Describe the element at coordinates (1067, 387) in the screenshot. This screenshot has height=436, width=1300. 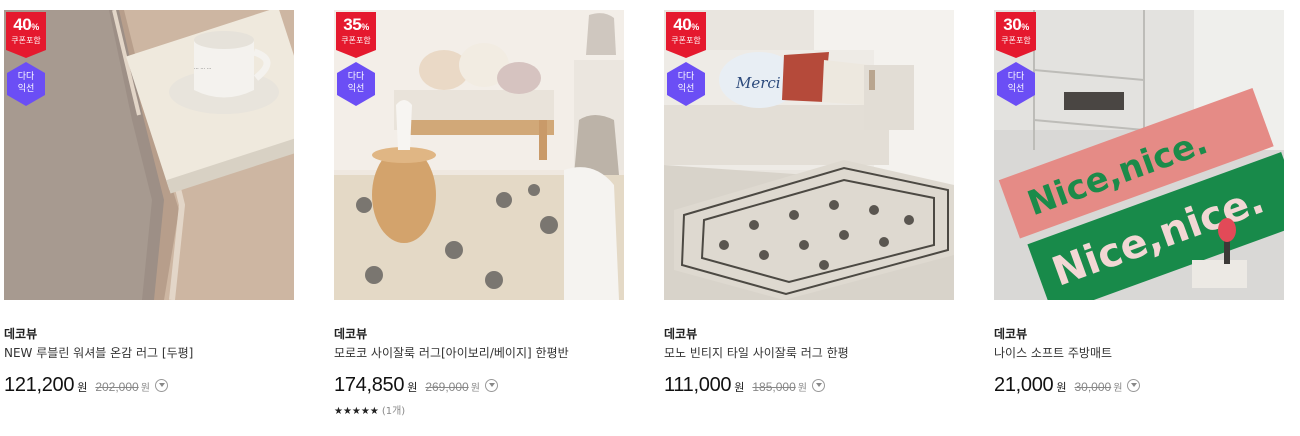
I see `price-row: 21,000 원 30,000 원` at that location.